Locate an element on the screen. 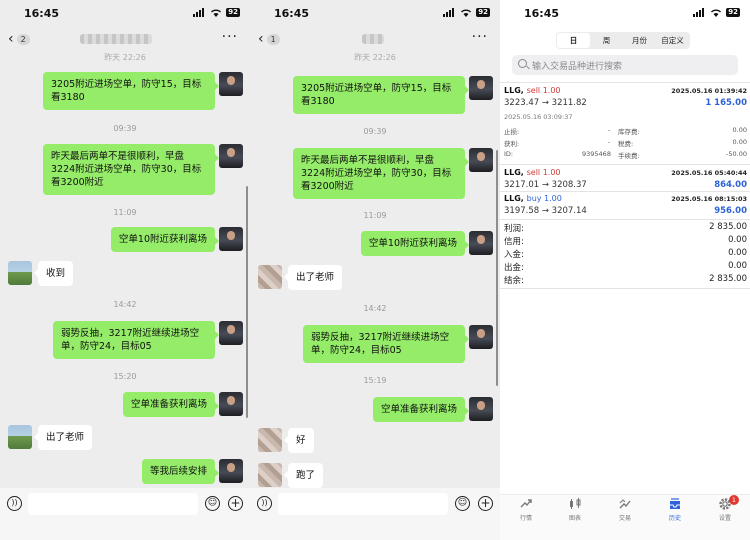 This screenshot has height=540, width=750. deal-time: 2025.05.16 01:39:42 is located at coordinates (709, 91).